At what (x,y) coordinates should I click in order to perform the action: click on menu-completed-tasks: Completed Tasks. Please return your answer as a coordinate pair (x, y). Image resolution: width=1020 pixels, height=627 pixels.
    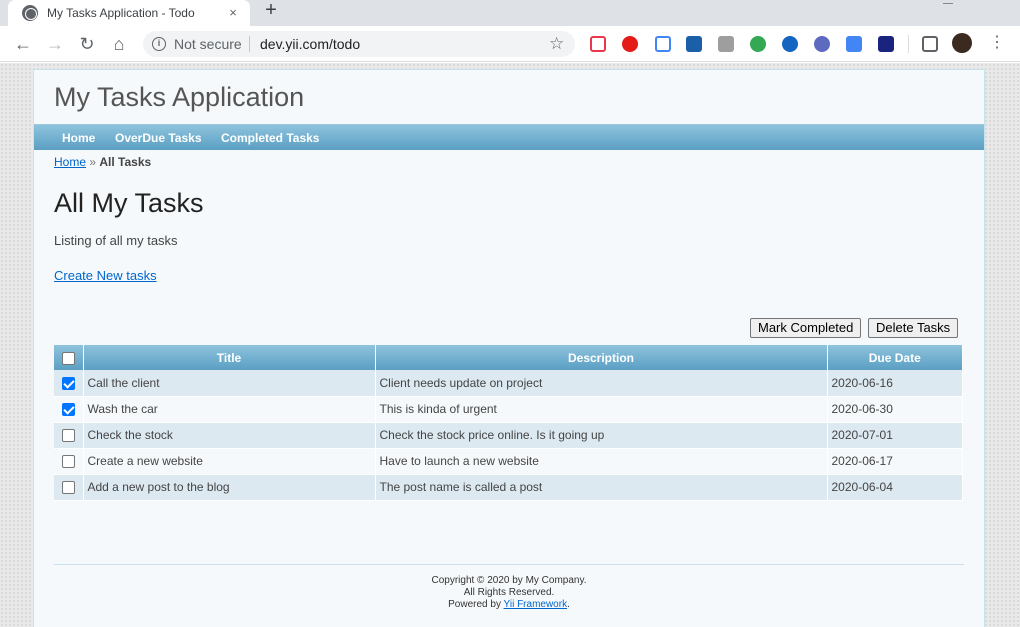
    Looking at the image, I should click on (270, 138).